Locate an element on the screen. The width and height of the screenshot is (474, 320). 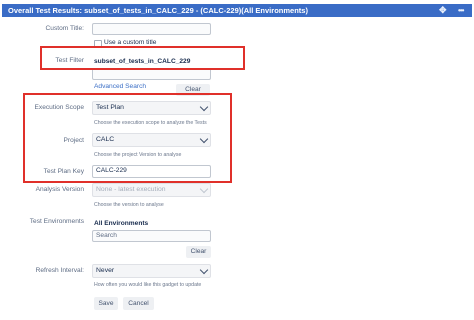
use-custom-title-label: Use a custom title is located at coordinates (130, 42).